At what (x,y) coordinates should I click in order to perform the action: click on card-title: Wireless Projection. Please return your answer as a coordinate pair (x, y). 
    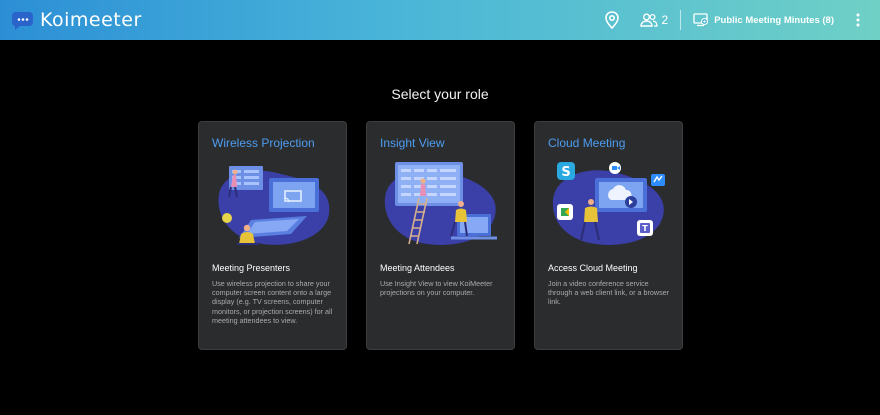
    Looking at the image, I should click on (263, 143).